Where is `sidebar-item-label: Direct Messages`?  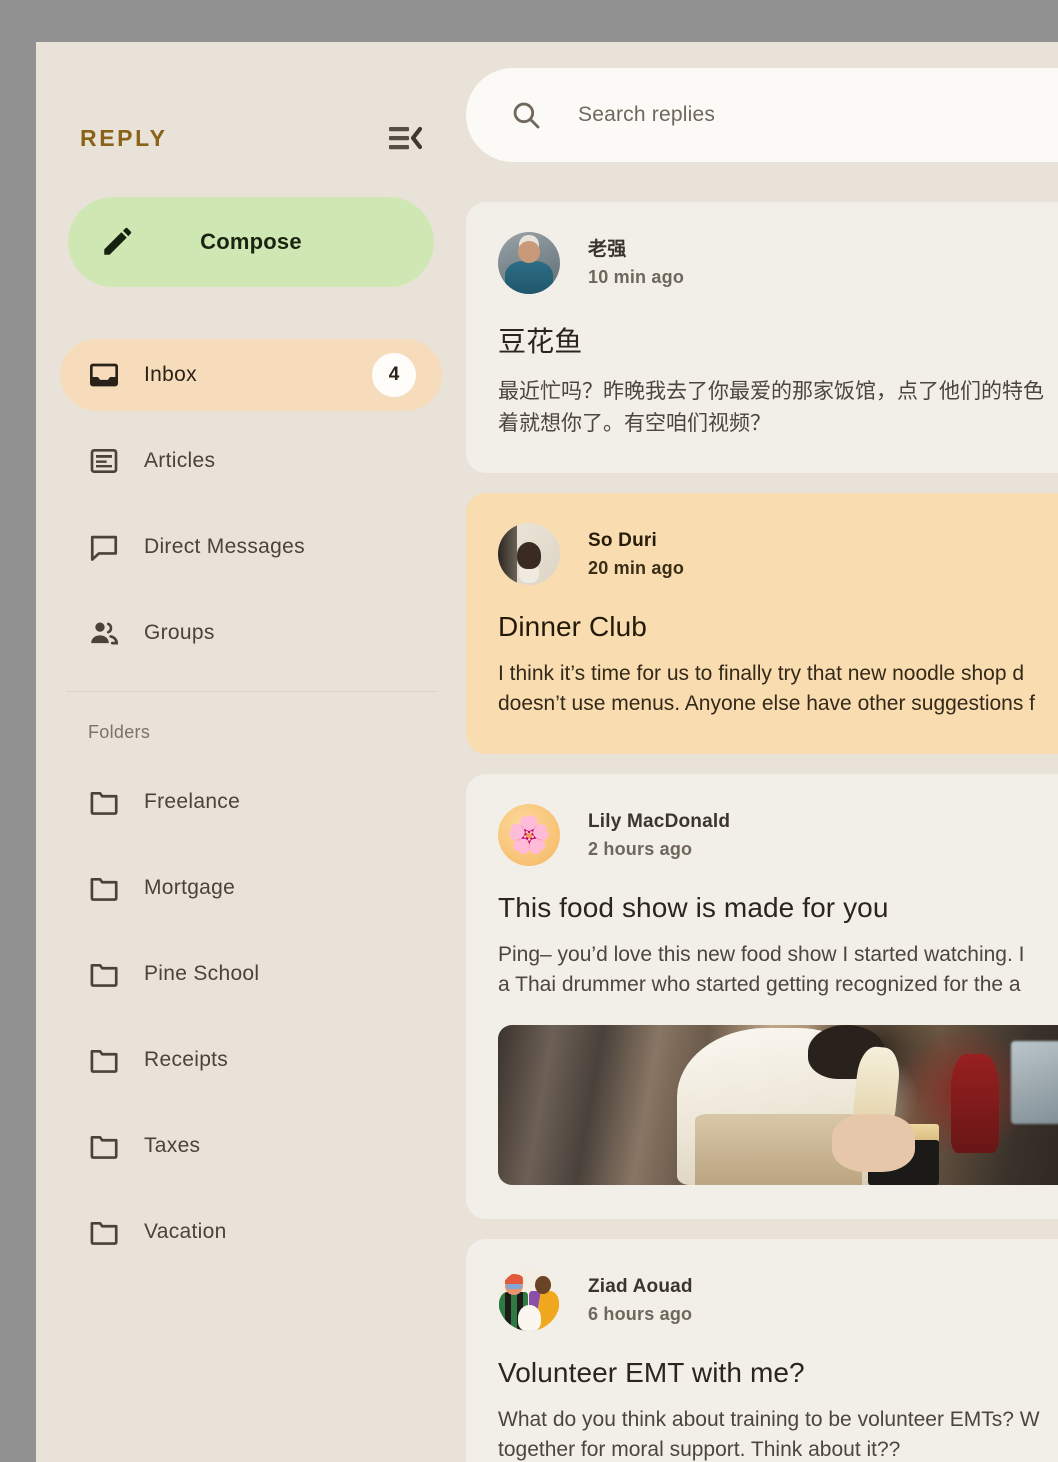 sidebar-item-label: Direct Messages is located at coordinates (224, 546).